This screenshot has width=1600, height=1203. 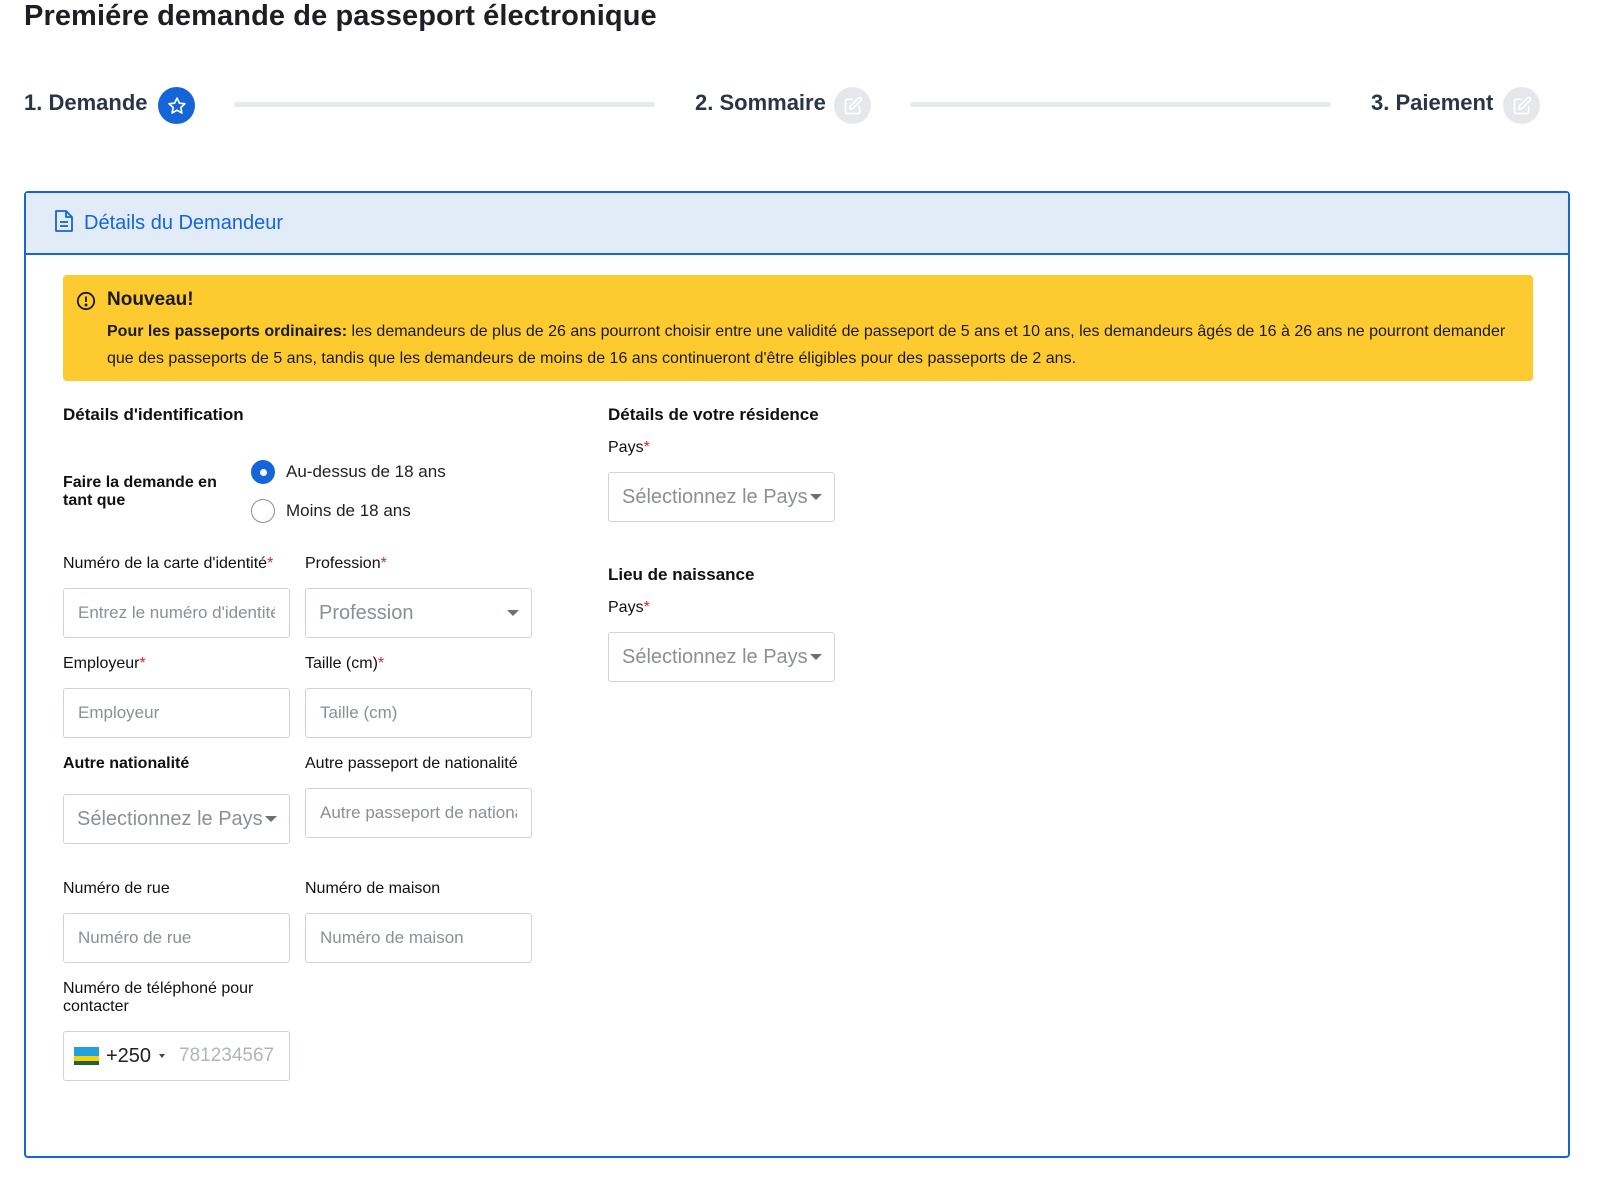 I want to click on other-nationality-select-value: Sélectionnez le Pays, so click(x=170, y=818).